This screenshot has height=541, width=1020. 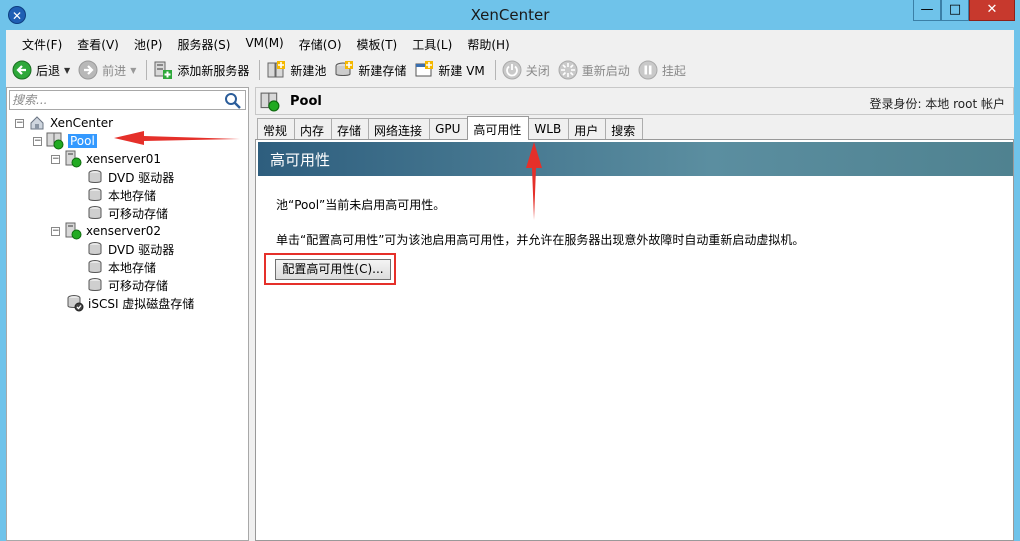 I want to click on new-storage-button: 新建存储, so click(x=372, y=70).